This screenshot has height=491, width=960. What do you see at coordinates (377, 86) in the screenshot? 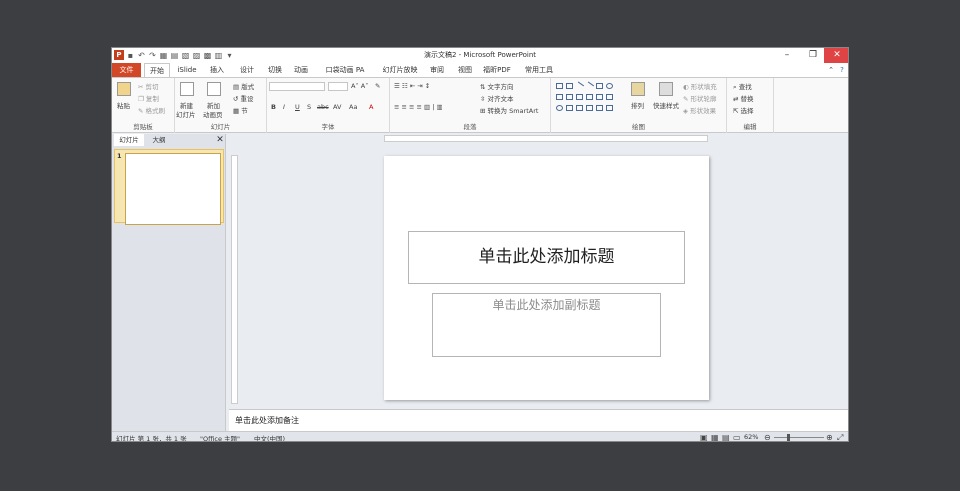
I see `clear-format-icon: ✎` at bounding box center [377, 86].